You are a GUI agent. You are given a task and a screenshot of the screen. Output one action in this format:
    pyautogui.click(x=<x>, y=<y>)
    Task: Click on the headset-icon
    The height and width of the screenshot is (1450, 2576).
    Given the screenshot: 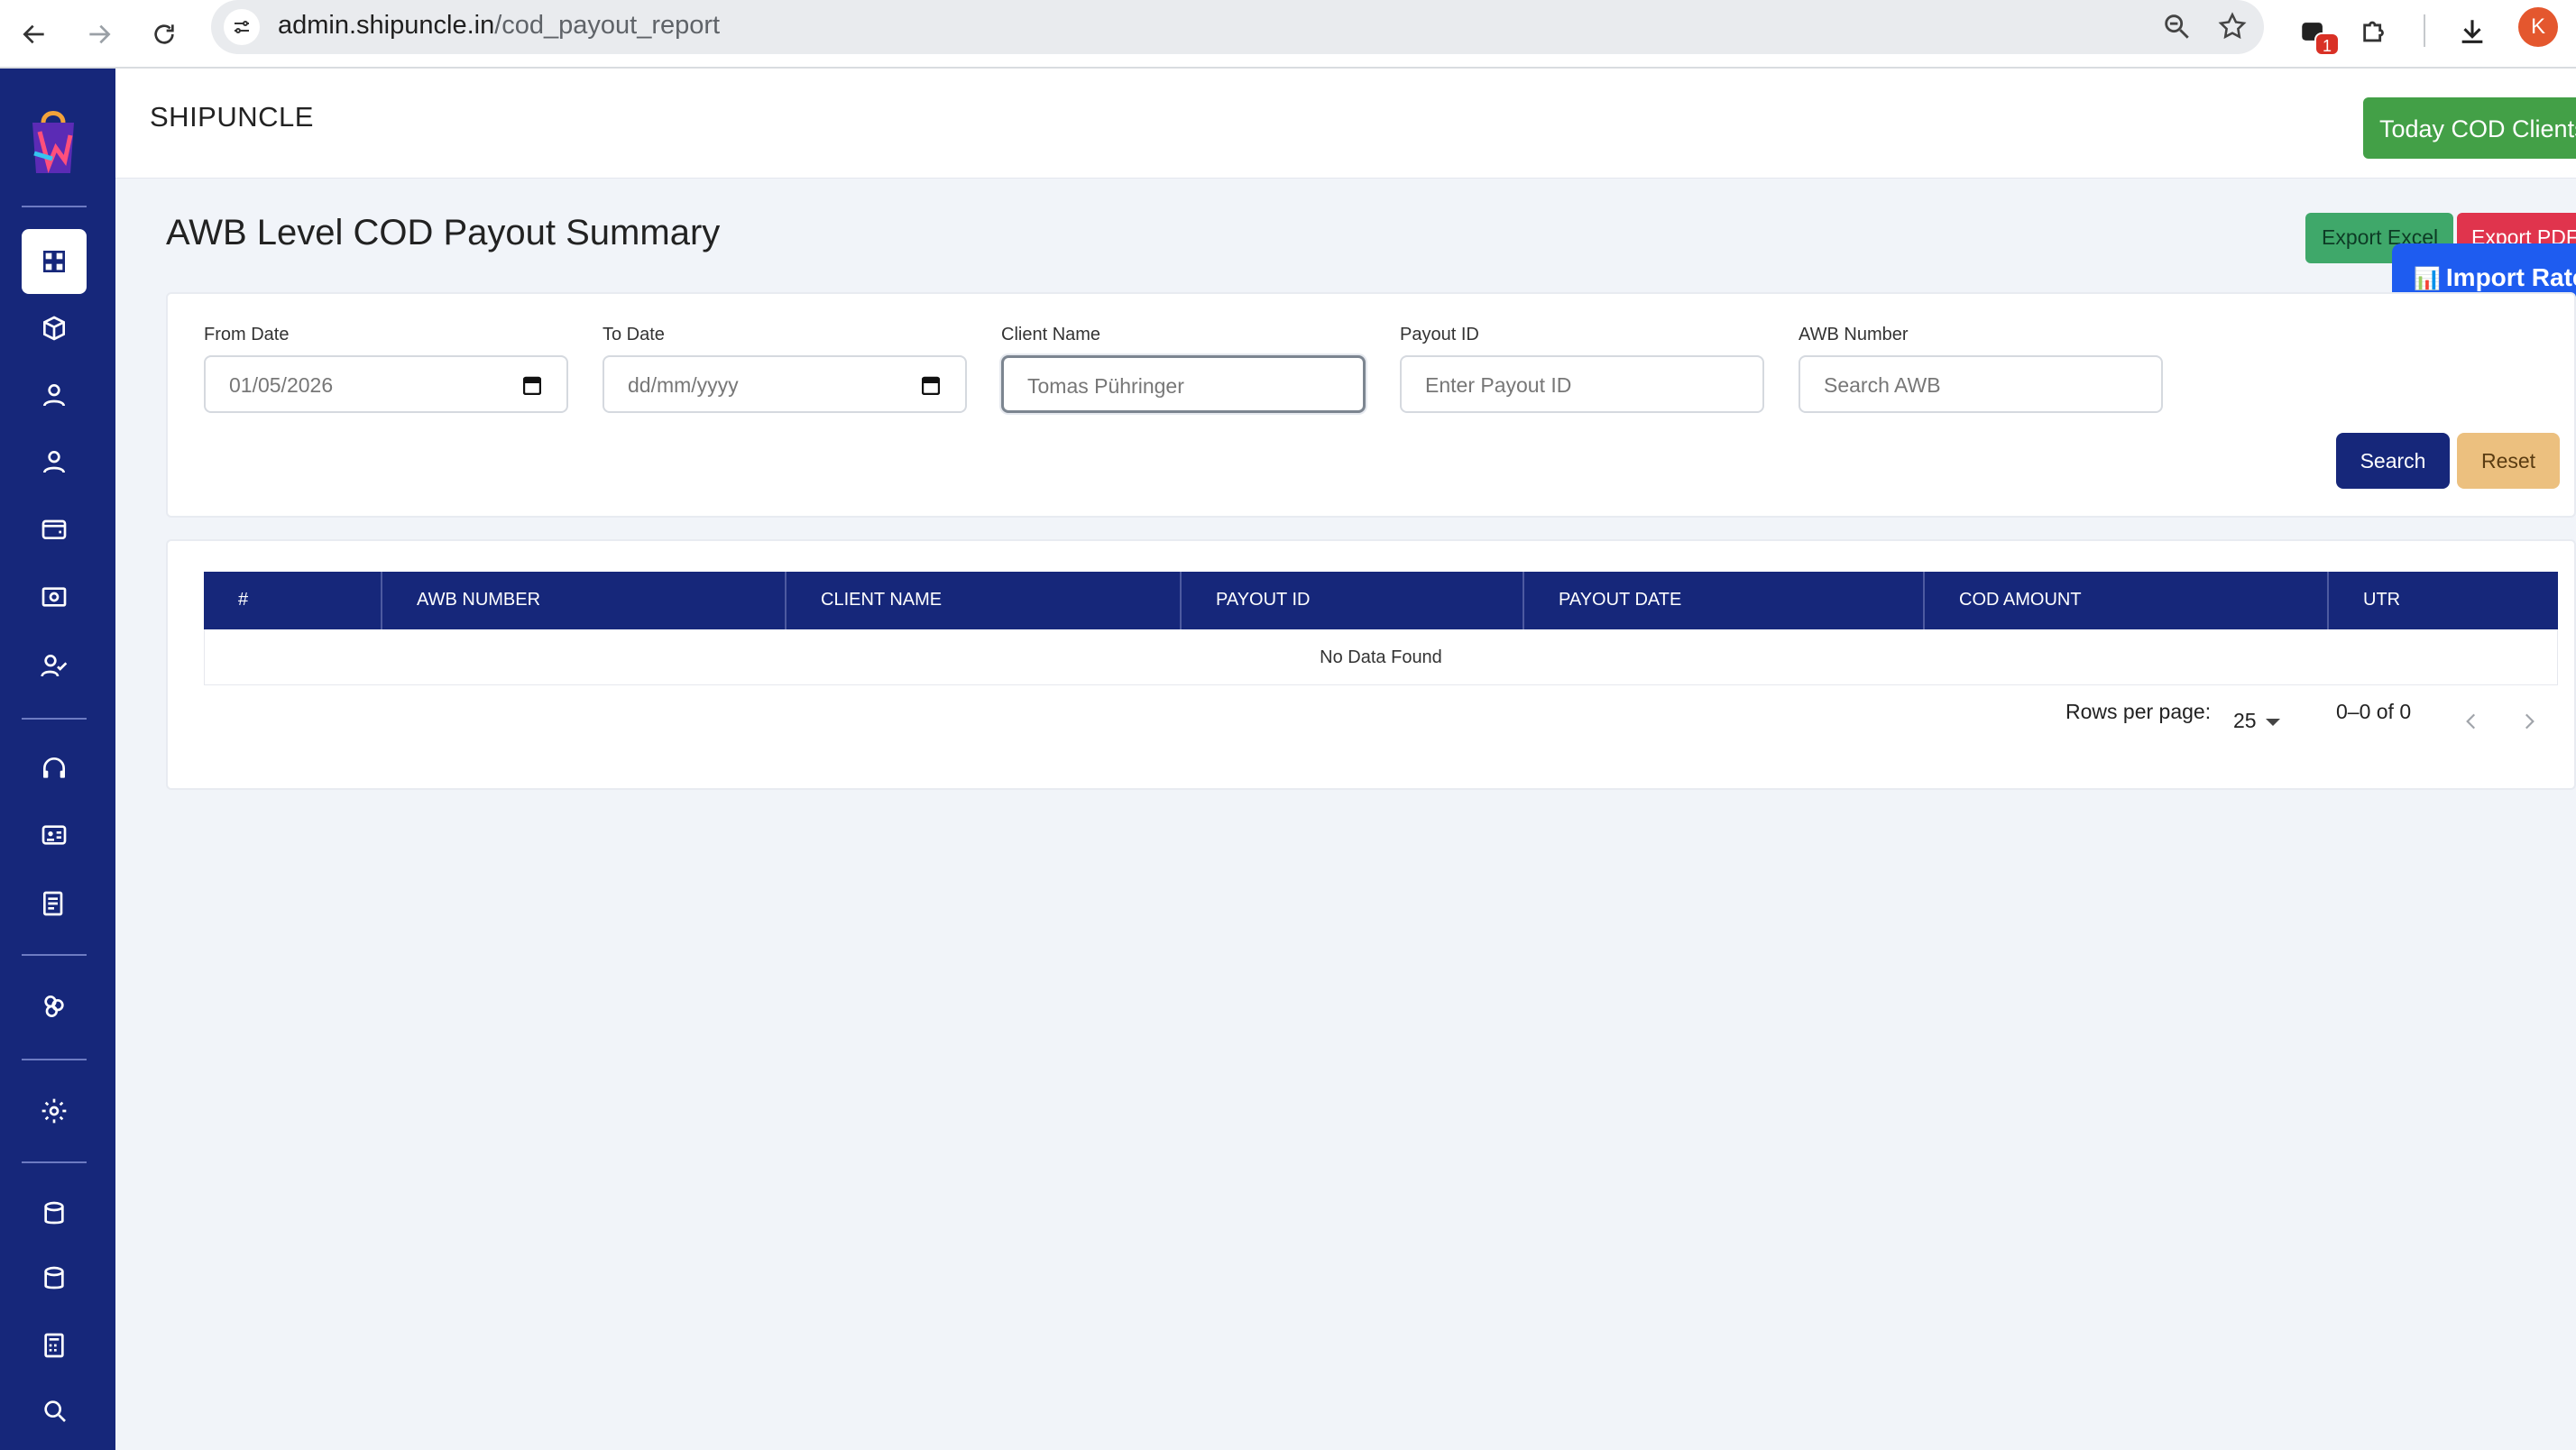 What is the action you would take?
    pyautogui.click(x=54, y=767)
    